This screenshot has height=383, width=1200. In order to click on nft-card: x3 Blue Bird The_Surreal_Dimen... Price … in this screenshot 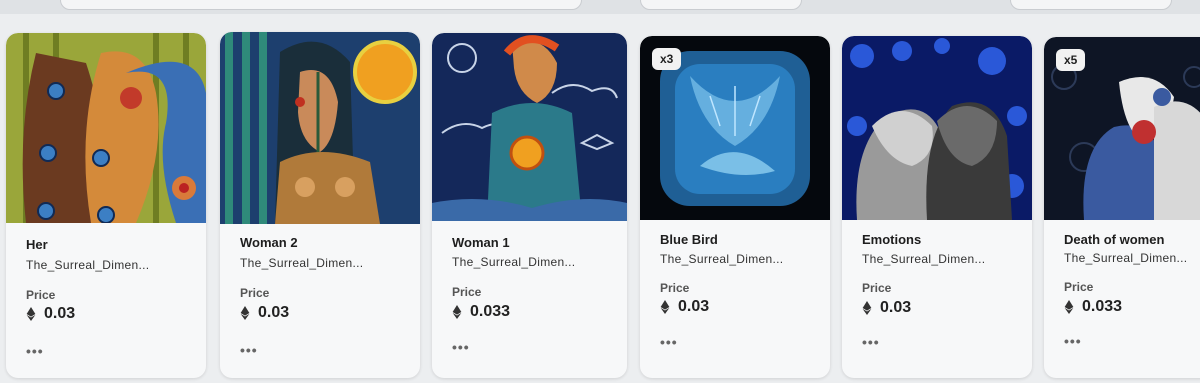, I will do `click(735, 207)`.